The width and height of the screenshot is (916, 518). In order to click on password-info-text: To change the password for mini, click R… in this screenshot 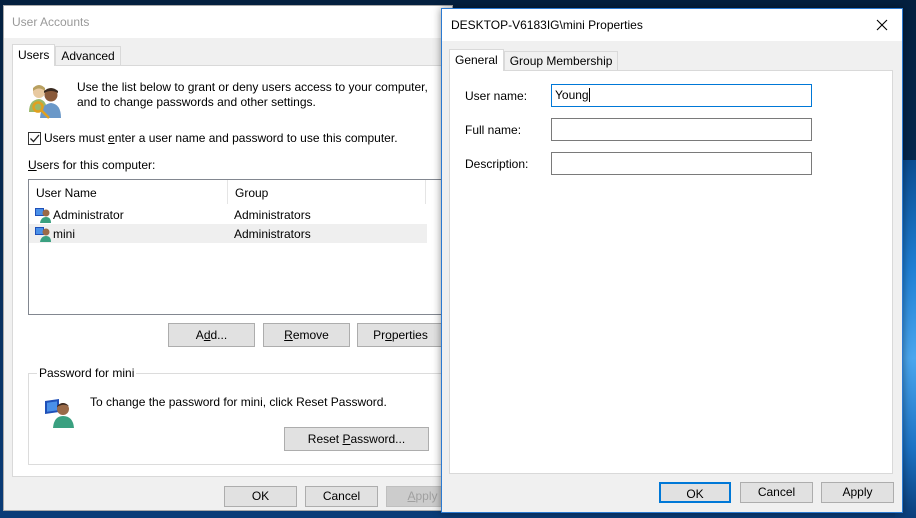, I will do `click(238, 402)`.